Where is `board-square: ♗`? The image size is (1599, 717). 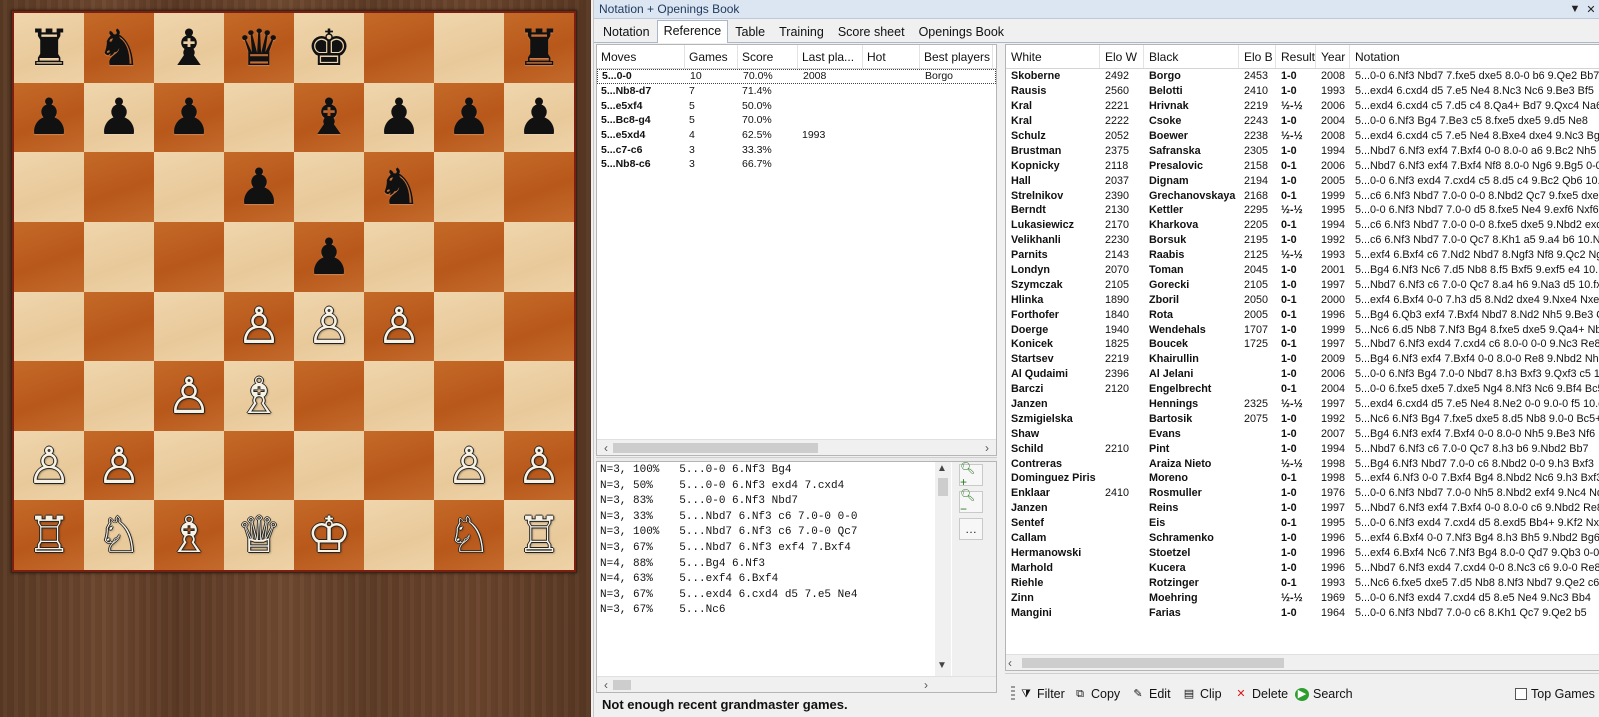 board-square: ♗ is located at coordinates (259, 396).